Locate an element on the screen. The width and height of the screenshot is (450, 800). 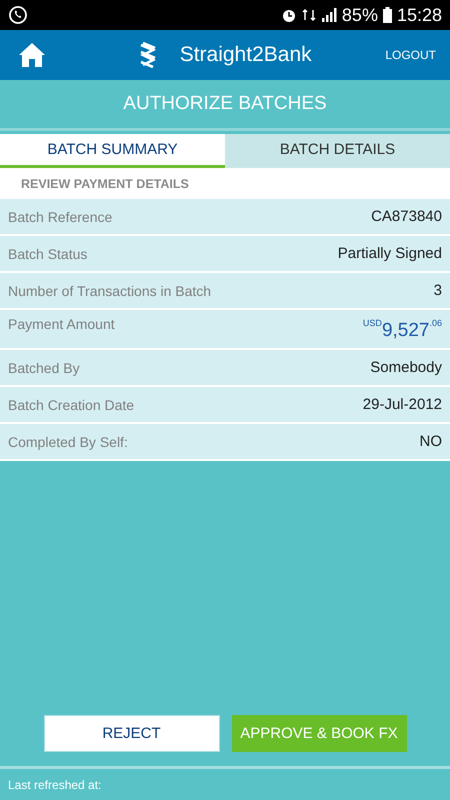
detail-value: NO is located at coordinates (431, 441).